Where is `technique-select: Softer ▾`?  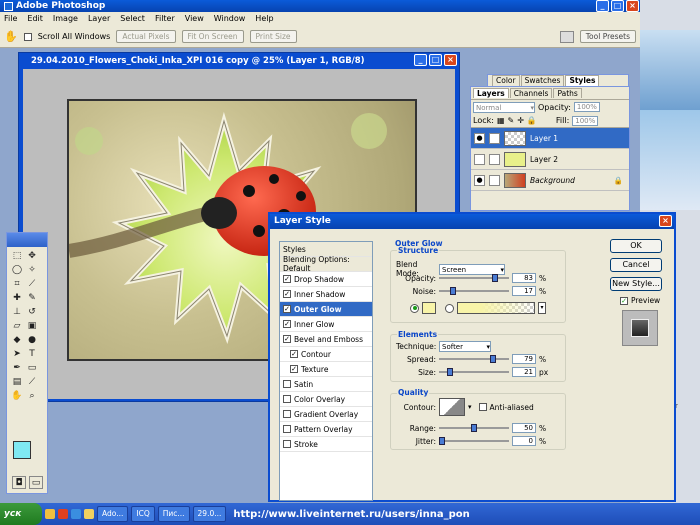
technique-select: Softer ▾ is located at coordinates (465, 346).